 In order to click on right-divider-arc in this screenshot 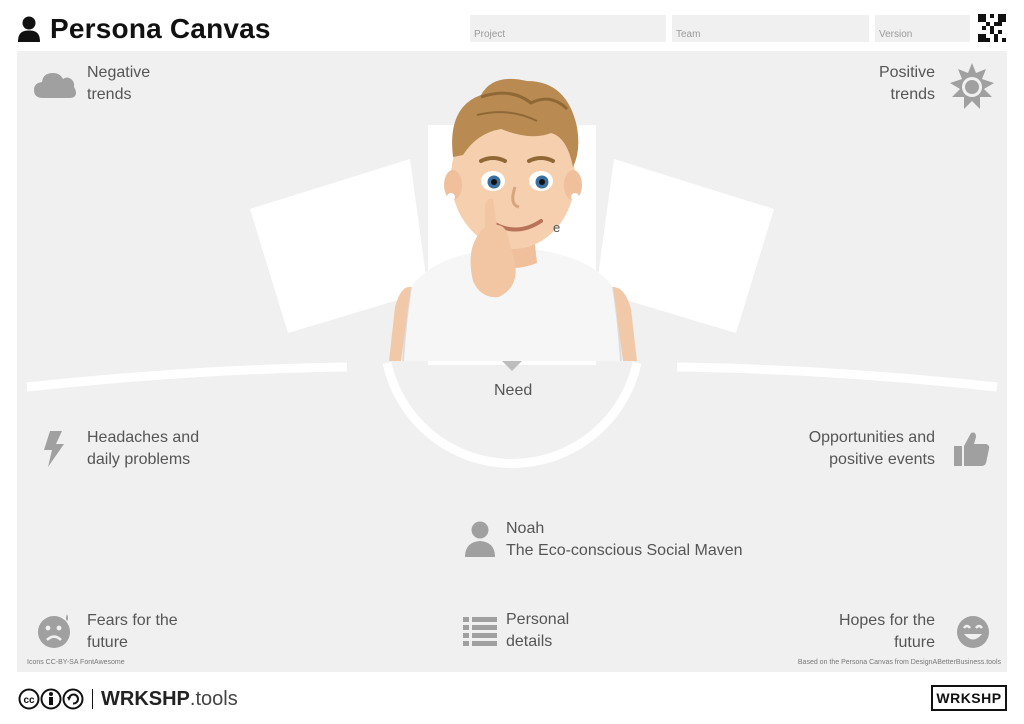, I will do `click(837, 377)`.